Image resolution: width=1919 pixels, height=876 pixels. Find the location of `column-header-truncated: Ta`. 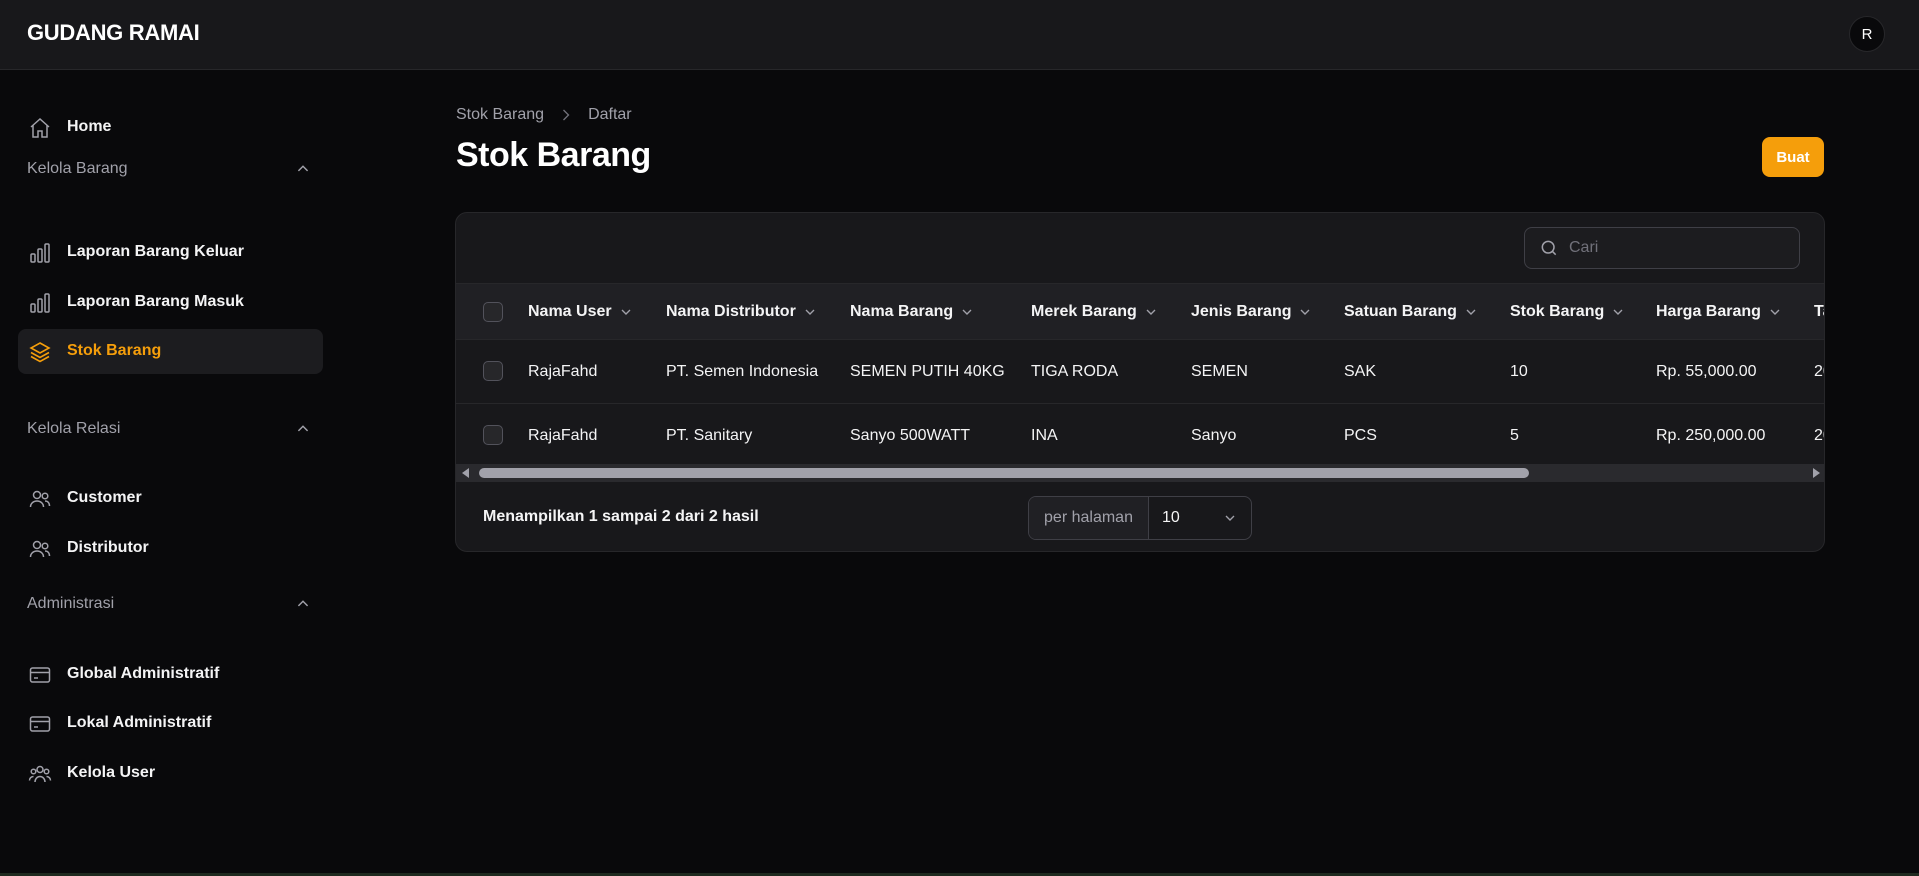

column-header-truncated: Ta is located at coordinates (1819, 311).